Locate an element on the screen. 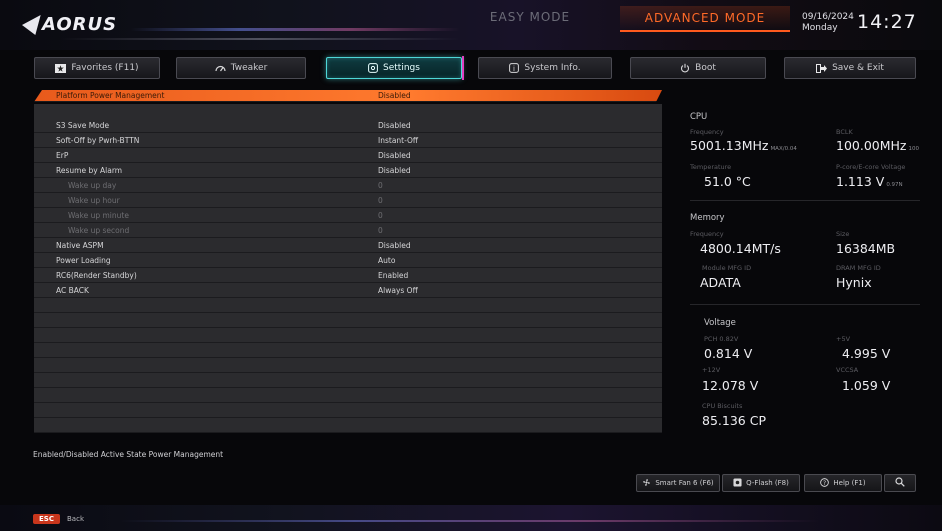 This screenshot has height=531, width=942. tab-system-info: i System Info. is located at coordinates (545, 68).